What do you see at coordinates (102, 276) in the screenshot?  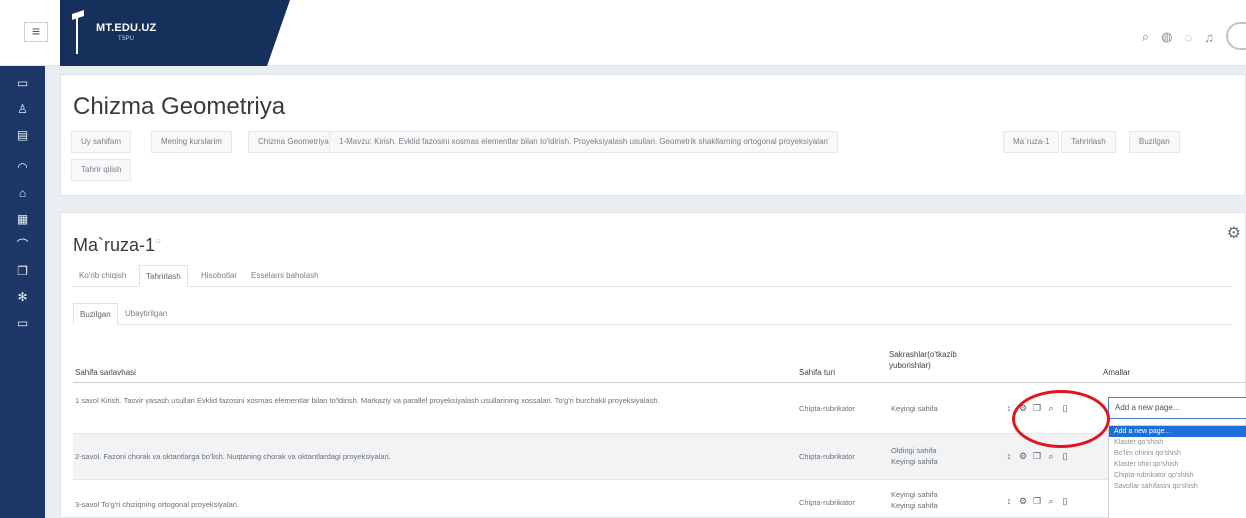 I see `tab-preview: Ko'rib chiqish` at bounding box center [102, 276].